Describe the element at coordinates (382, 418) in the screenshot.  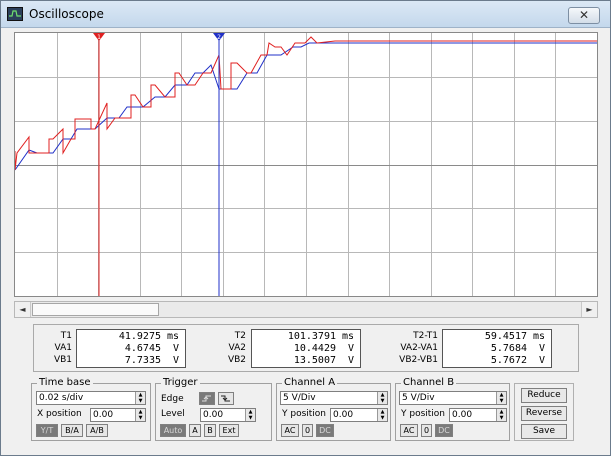
I see `channel-a-ypos-down-button: ▼` at that location.